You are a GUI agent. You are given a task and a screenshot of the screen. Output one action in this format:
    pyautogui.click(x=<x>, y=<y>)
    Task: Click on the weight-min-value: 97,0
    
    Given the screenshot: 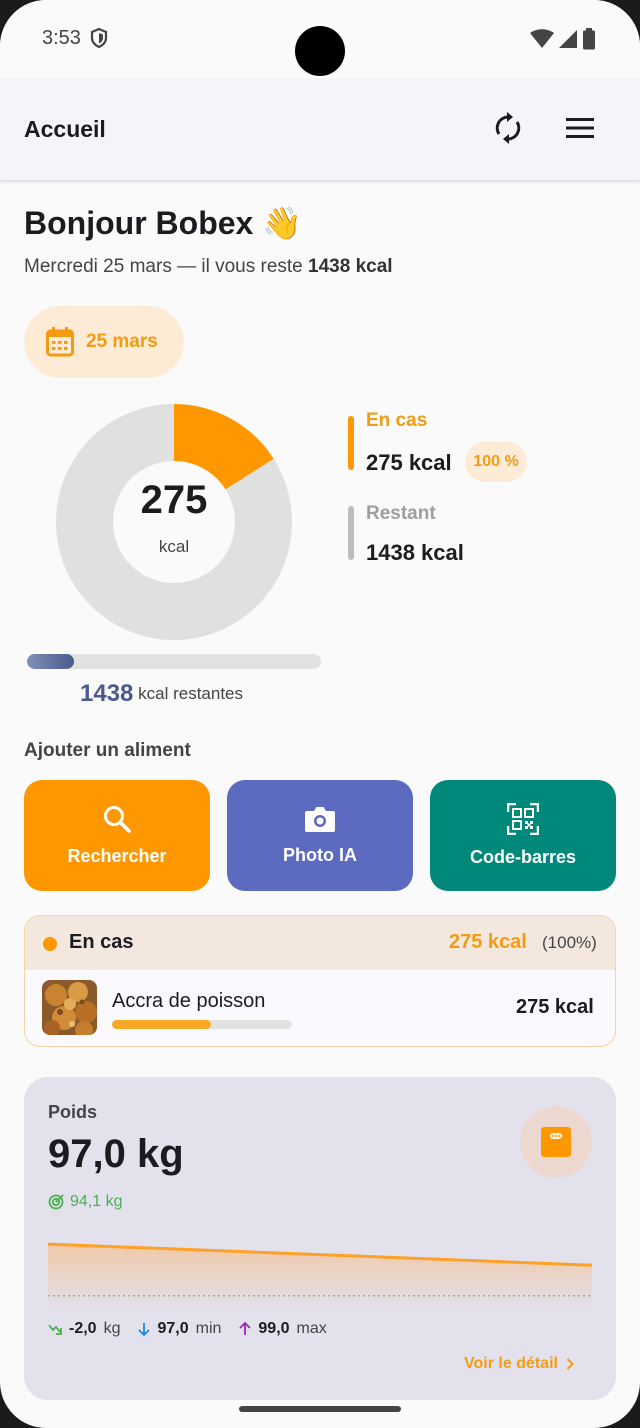 What is the action you would take?
    pyautogui.click(x=173, y=1328)
    